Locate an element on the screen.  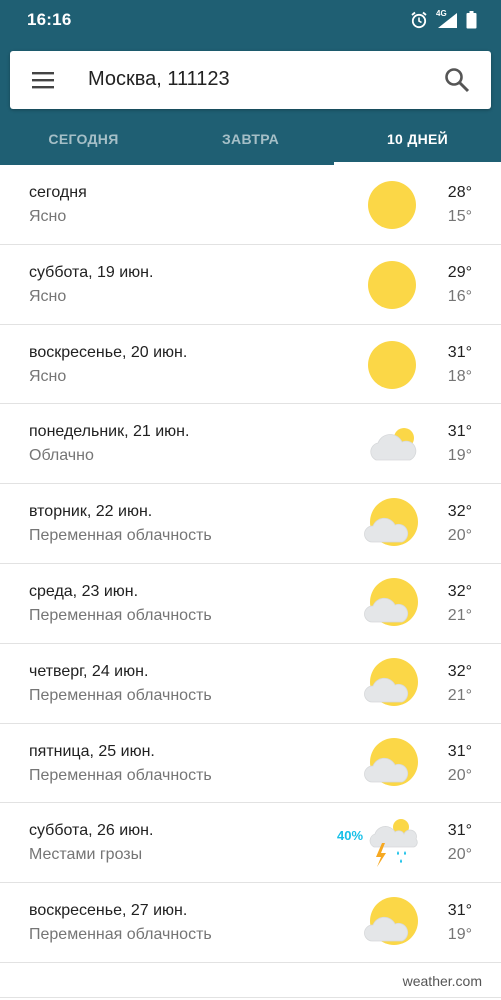
tab-tomorrow: ЗАВТРА is located at coordinates (250, 142).